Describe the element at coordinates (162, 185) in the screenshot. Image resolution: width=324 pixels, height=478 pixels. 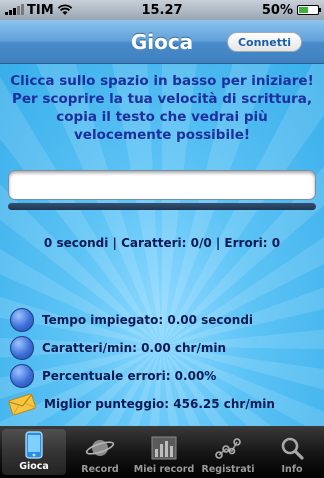
I see `typing-input` at that location.